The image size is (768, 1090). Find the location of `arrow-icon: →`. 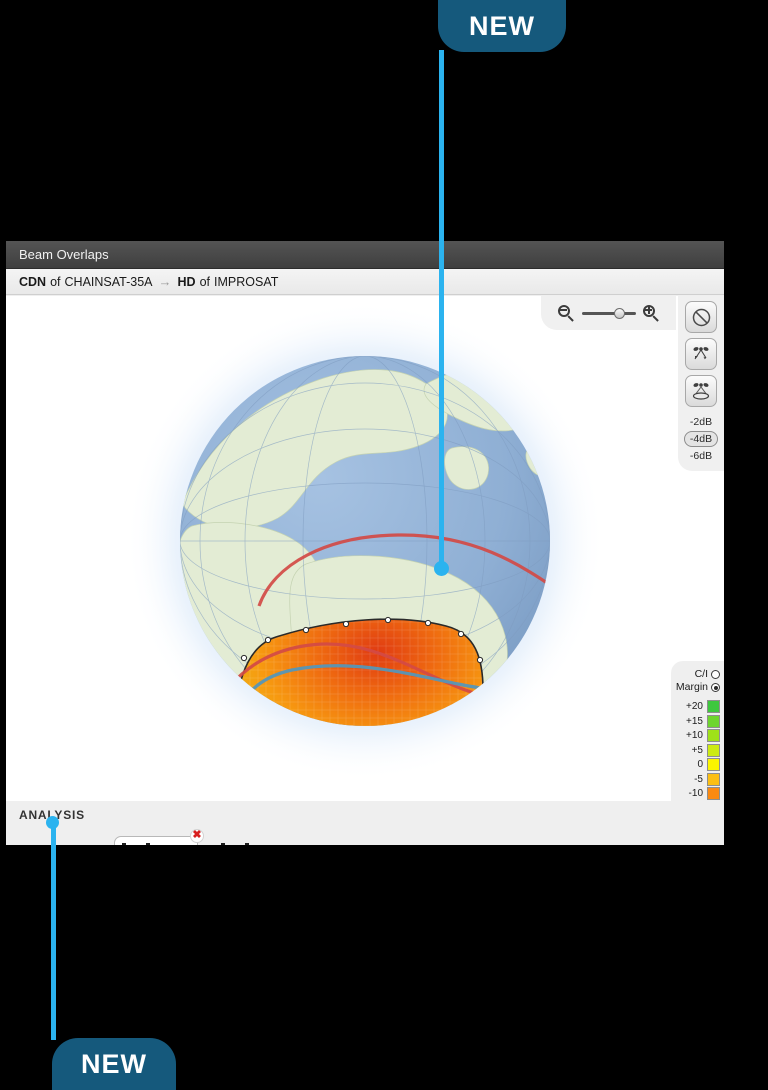

arrow-icon: → is located at coordinates (165, 281).